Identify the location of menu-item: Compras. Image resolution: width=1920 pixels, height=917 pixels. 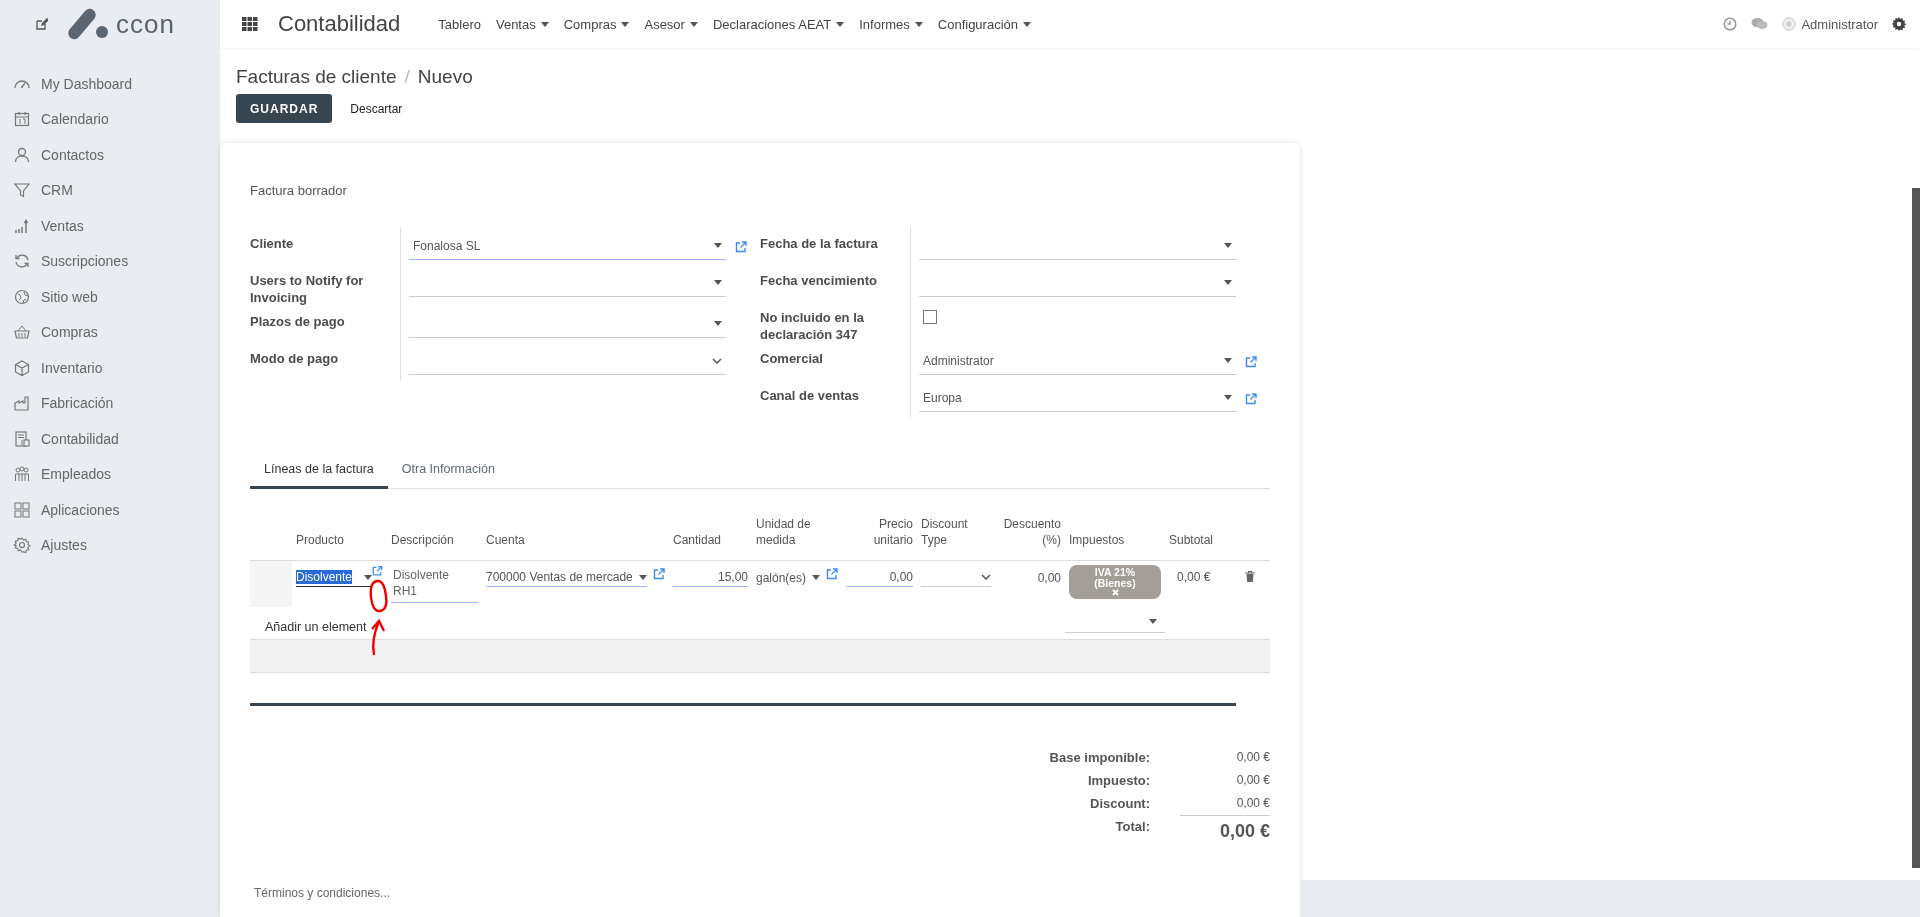
(596, 24).